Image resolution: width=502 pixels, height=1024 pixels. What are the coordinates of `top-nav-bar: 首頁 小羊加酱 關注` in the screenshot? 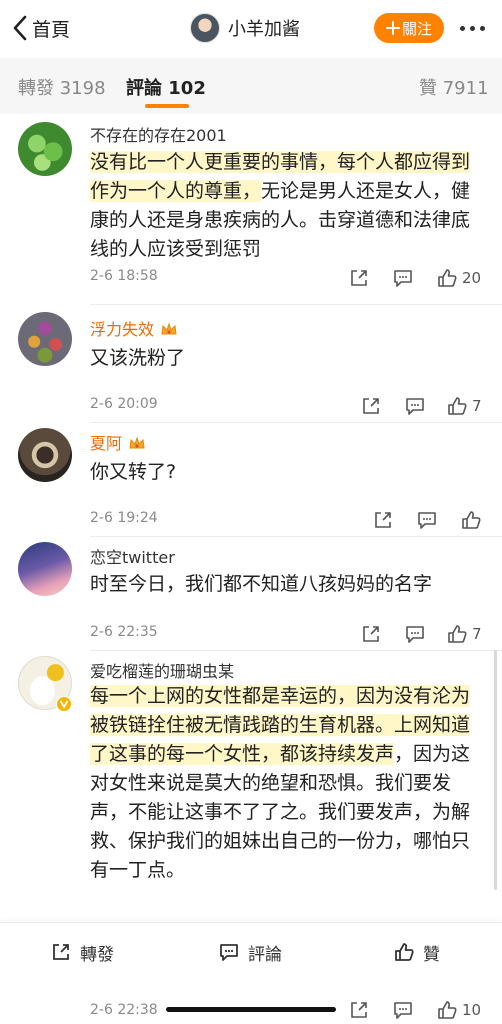 It's located at (251, 29).